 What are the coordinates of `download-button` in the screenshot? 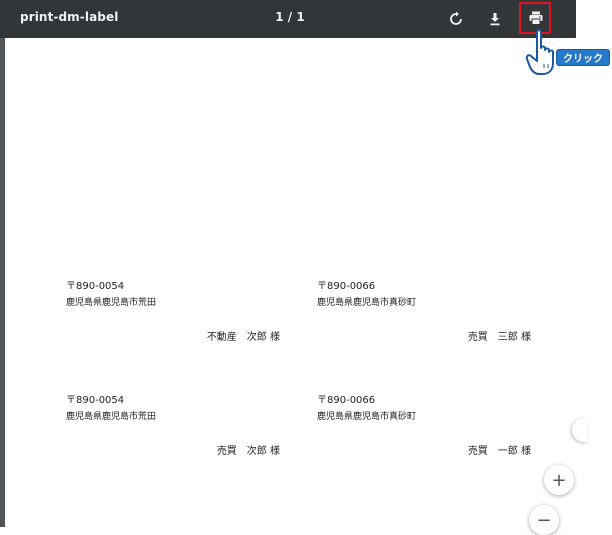 It's located at (495, 19).